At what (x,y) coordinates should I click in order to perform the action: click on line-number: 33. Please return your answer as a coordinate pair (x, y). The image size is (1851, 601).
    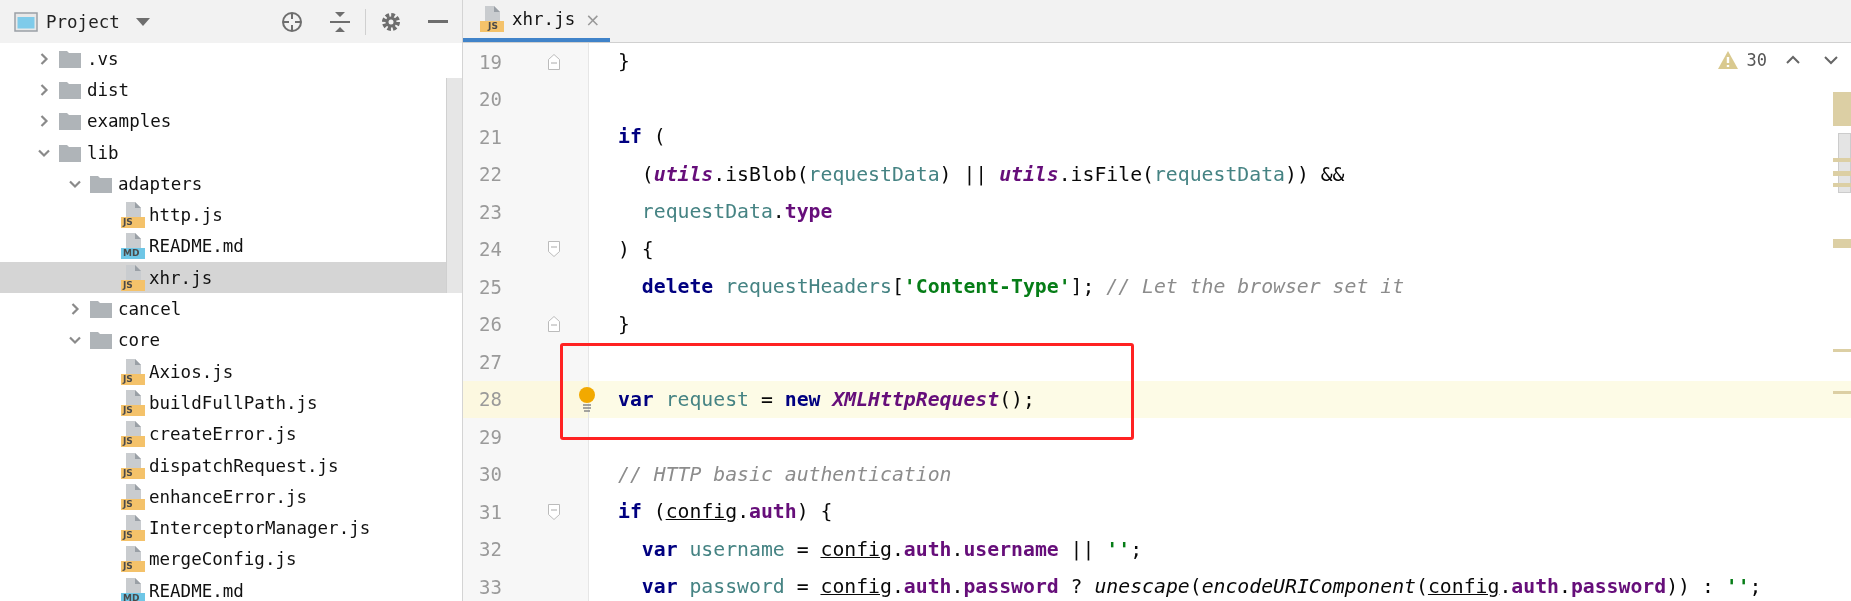
    Looking at the image, I should click on (490, 586).